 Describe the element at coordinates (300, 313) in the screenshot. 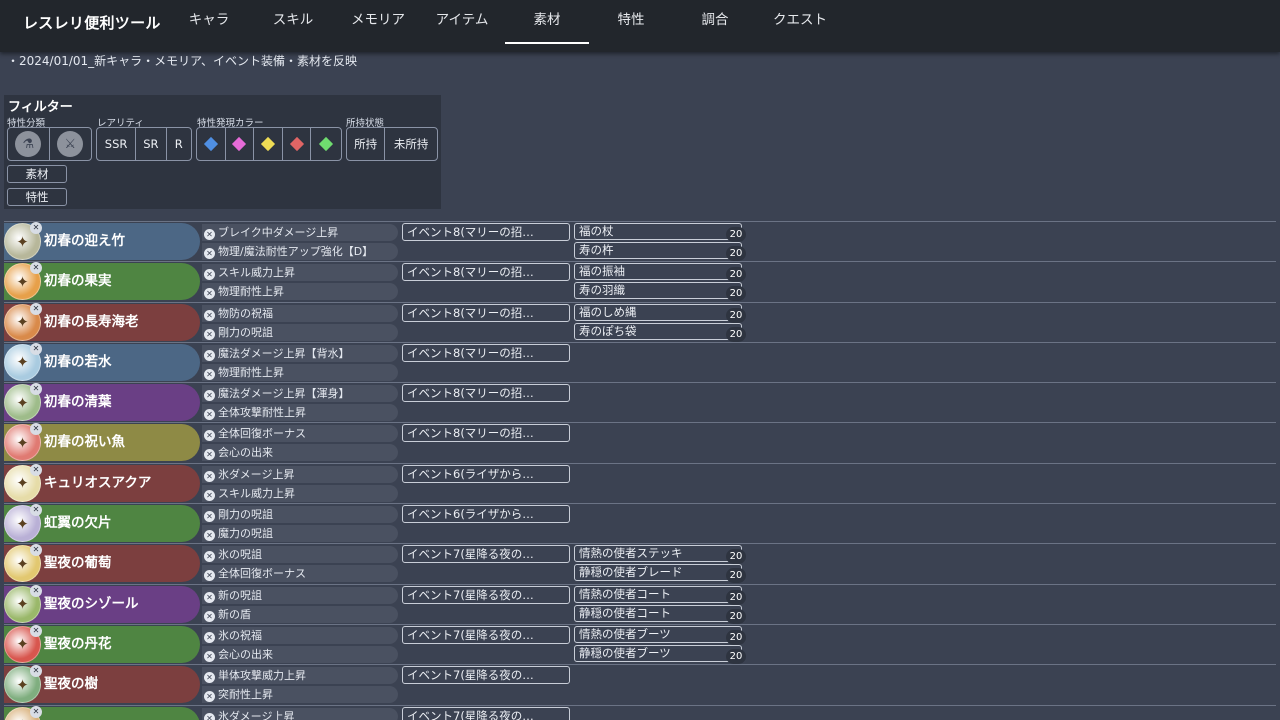

I see `trait-chip: ✕ 物防の祝福` at that location.